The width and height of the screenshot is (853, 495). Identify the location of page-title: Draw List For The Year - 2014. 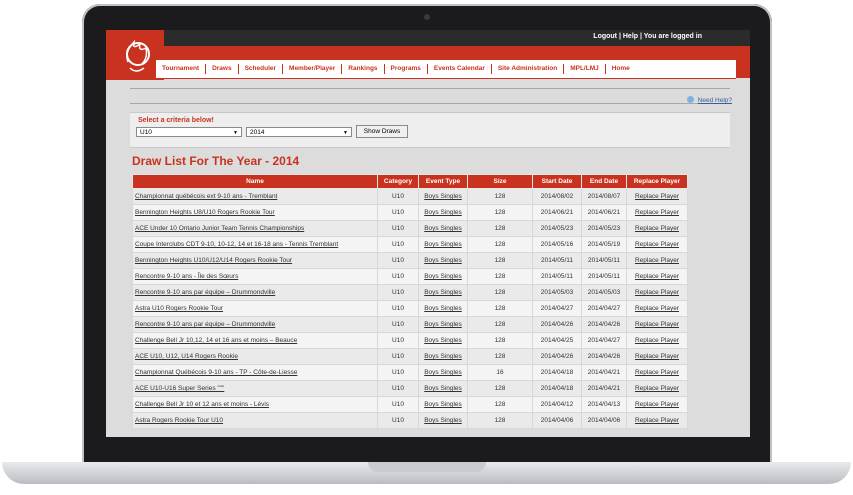
(216, 161).